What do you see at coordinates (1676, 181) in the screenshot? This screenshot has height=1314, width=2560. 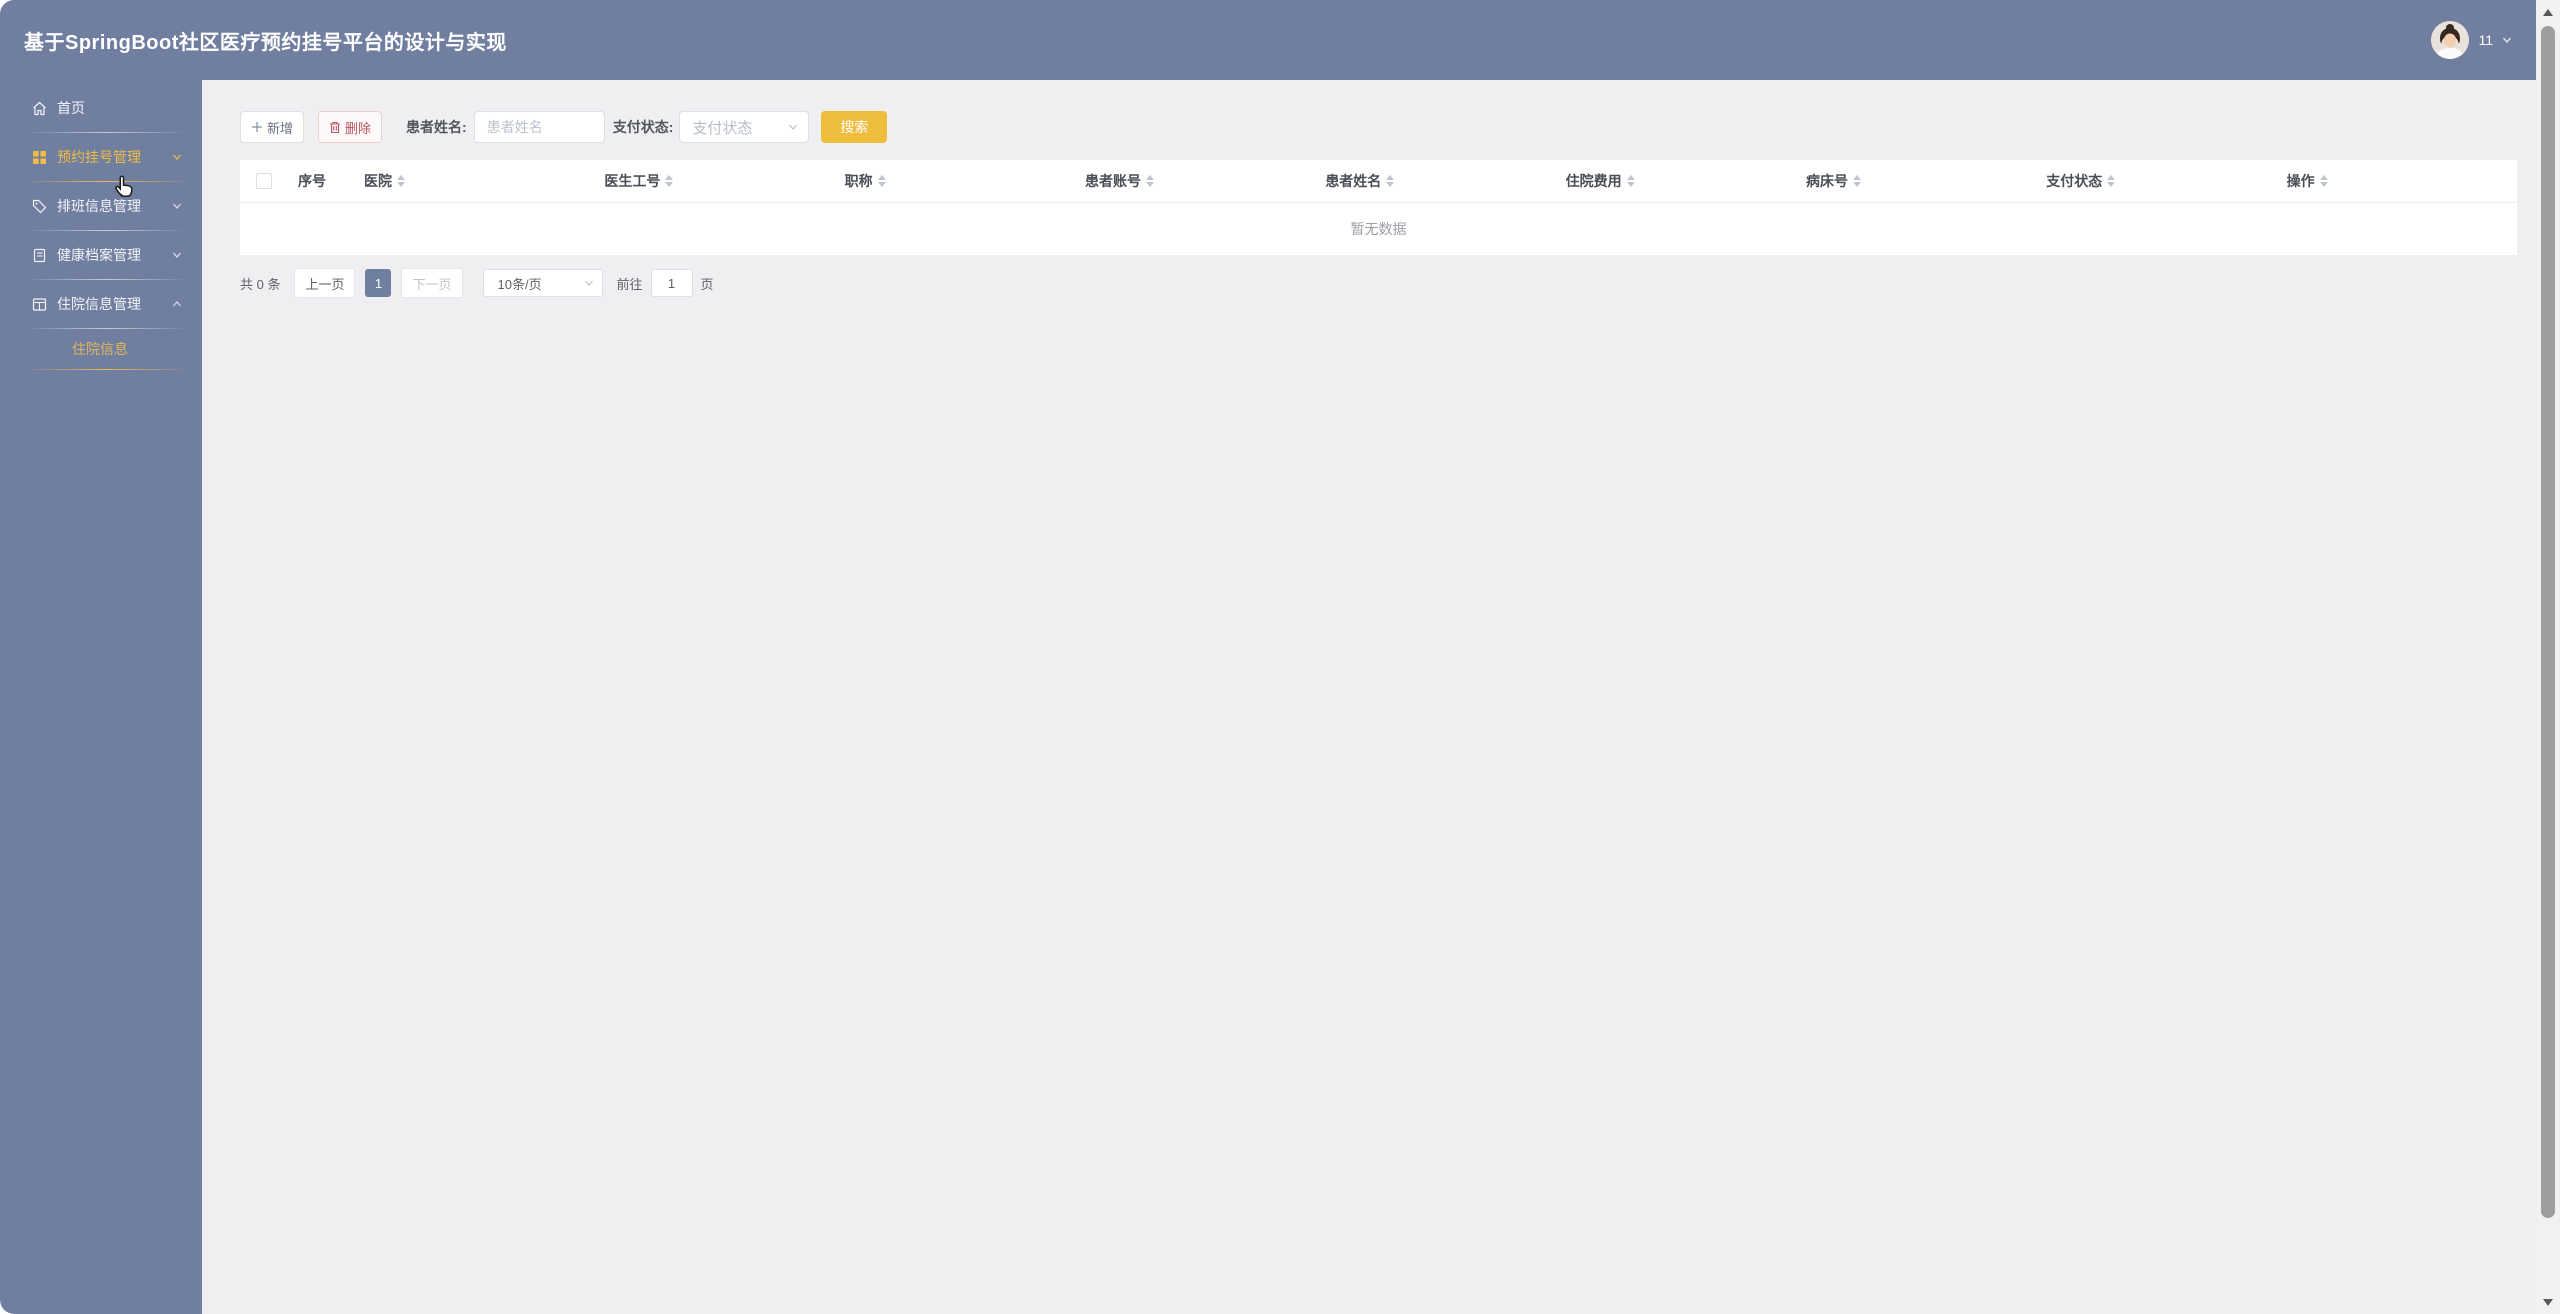 I see `table-header-hospitalization-cost: 住院费用` at bounding box center [1676, 181].